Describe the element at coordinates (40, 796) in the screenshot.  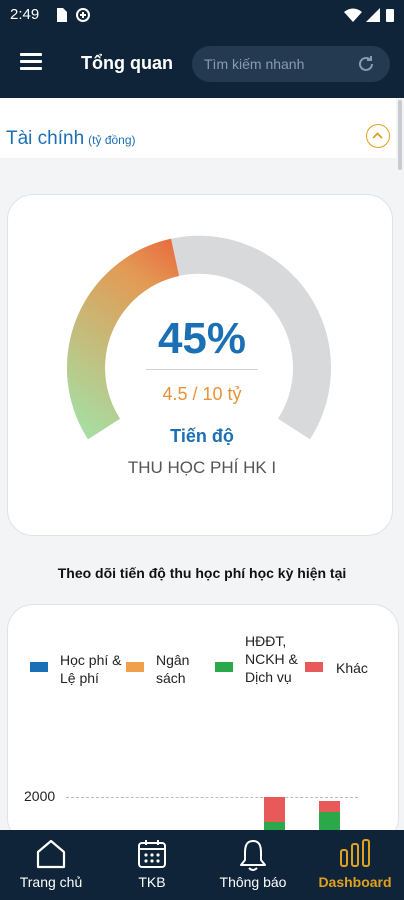
I see `y-tick-label: 2000` at that location.